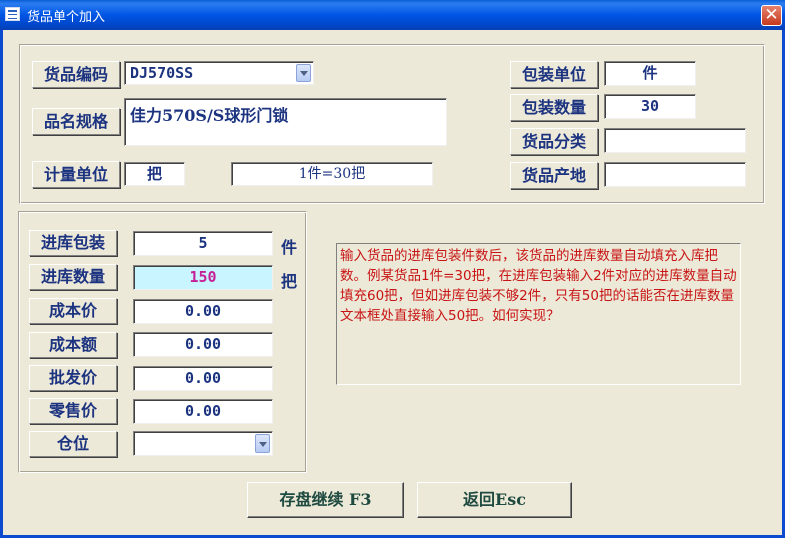 The width and height of the screenshot is (785, 538). I want to click on measure-field: 把, so click(154, 174).